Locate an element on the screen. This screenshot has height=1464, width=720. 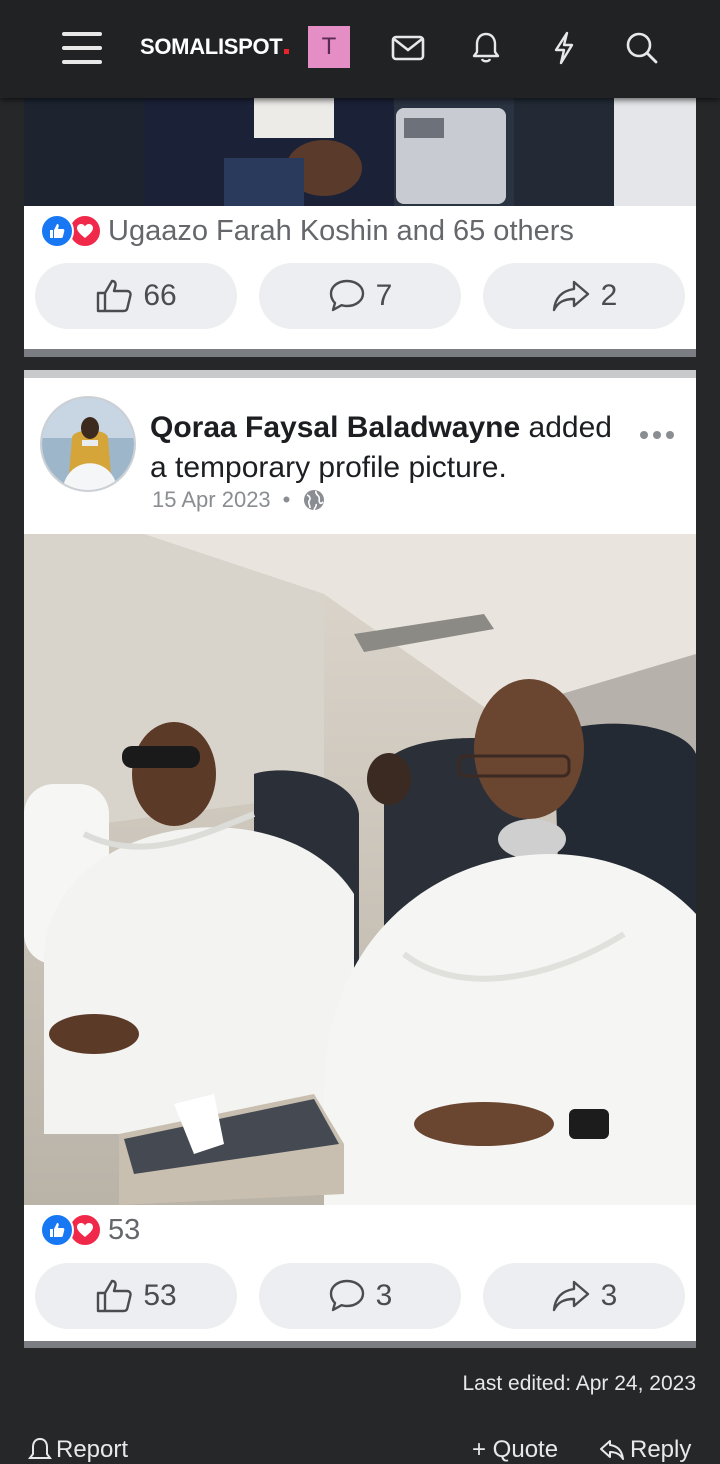
share-button: 2 is located at coordinates (584, 296).